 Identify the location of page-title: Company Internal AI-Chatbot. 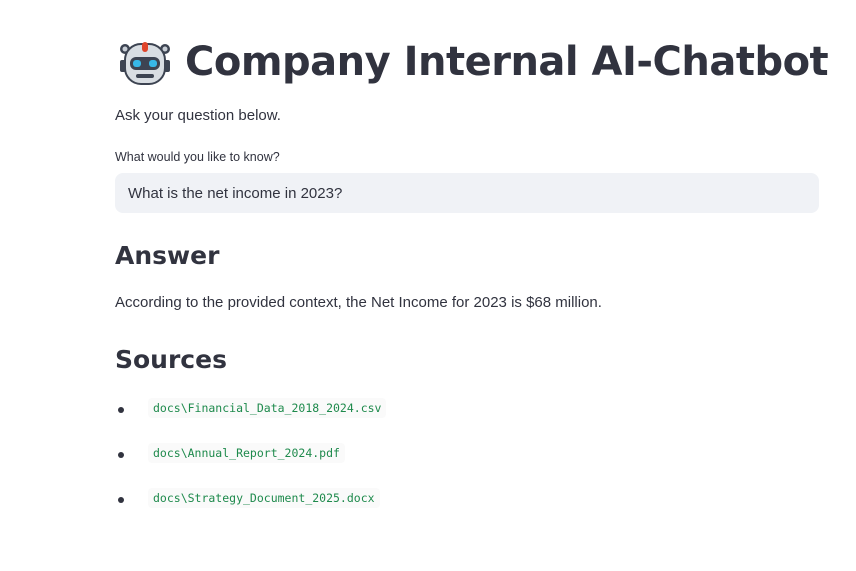
(507, 62).